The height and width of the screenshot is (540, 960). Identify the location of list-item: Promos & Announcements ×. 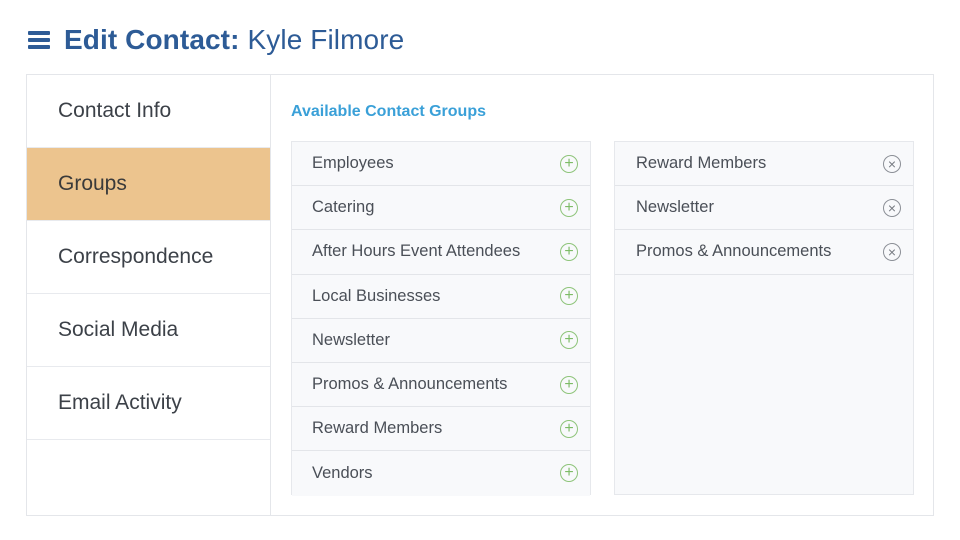
(764, 252).